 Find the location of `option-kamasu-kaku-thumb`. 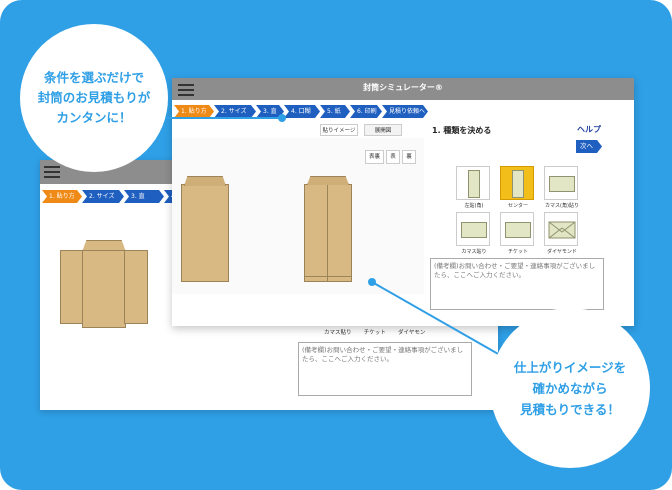

option-kamasu-kaku-thumb is located at coordinates (561, 183).